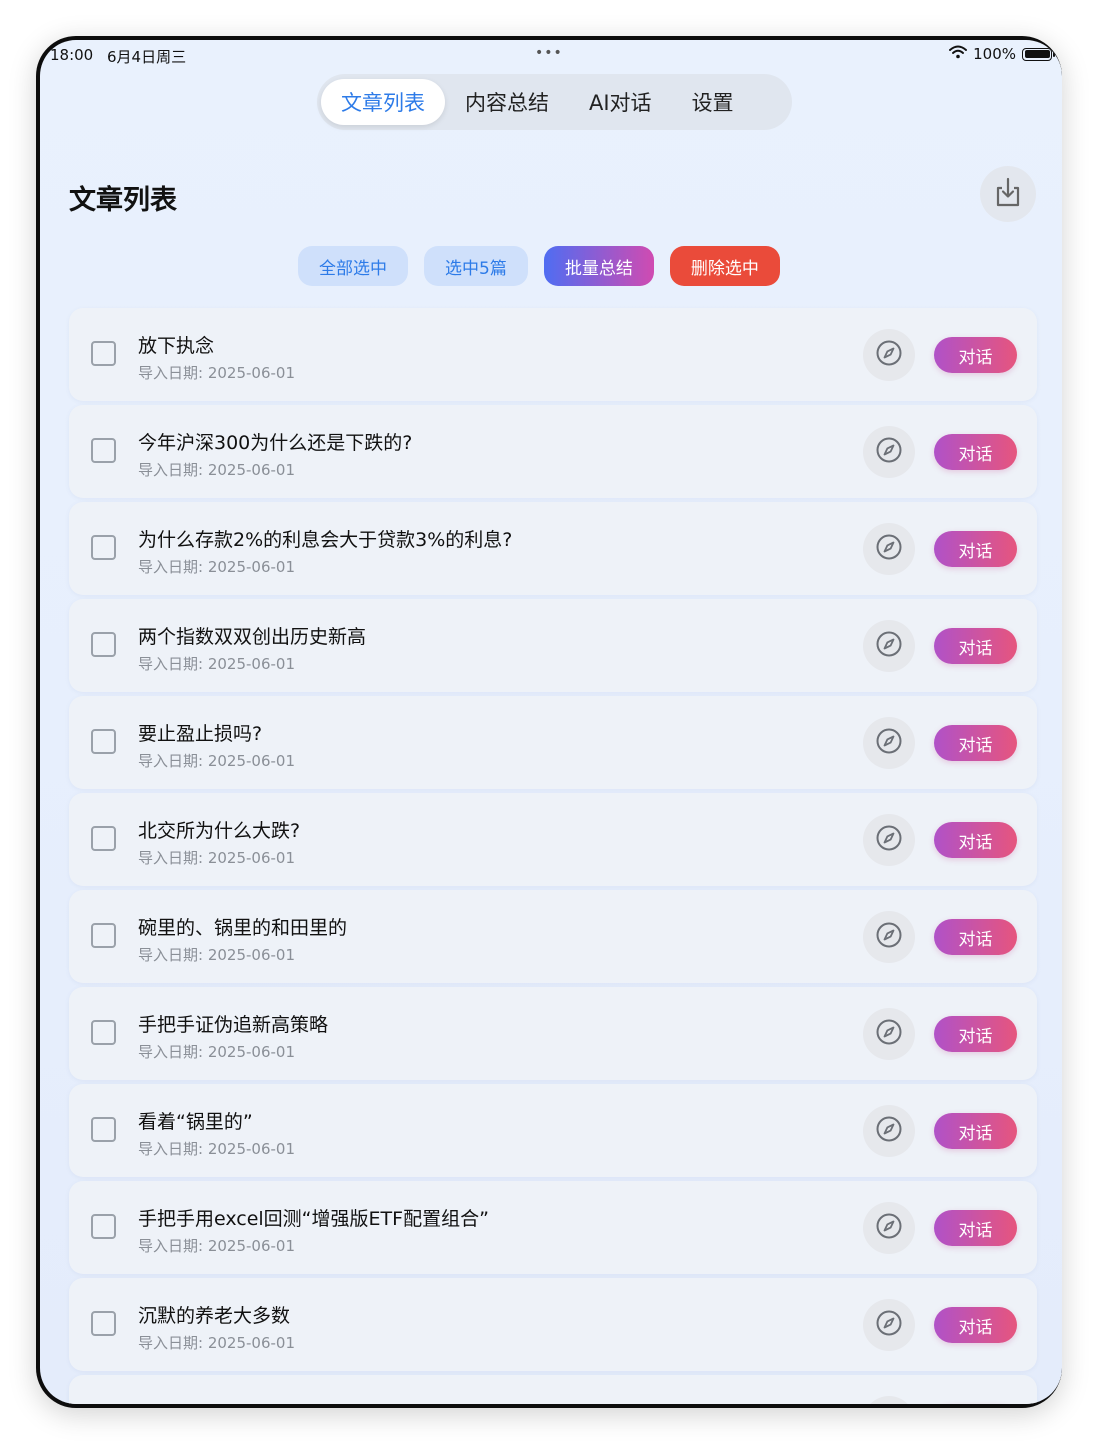  What do you see at coordinates (147, 57) in the screenshot?
I see `status-date: 6月4日周三` at bounding box center [147, 57].